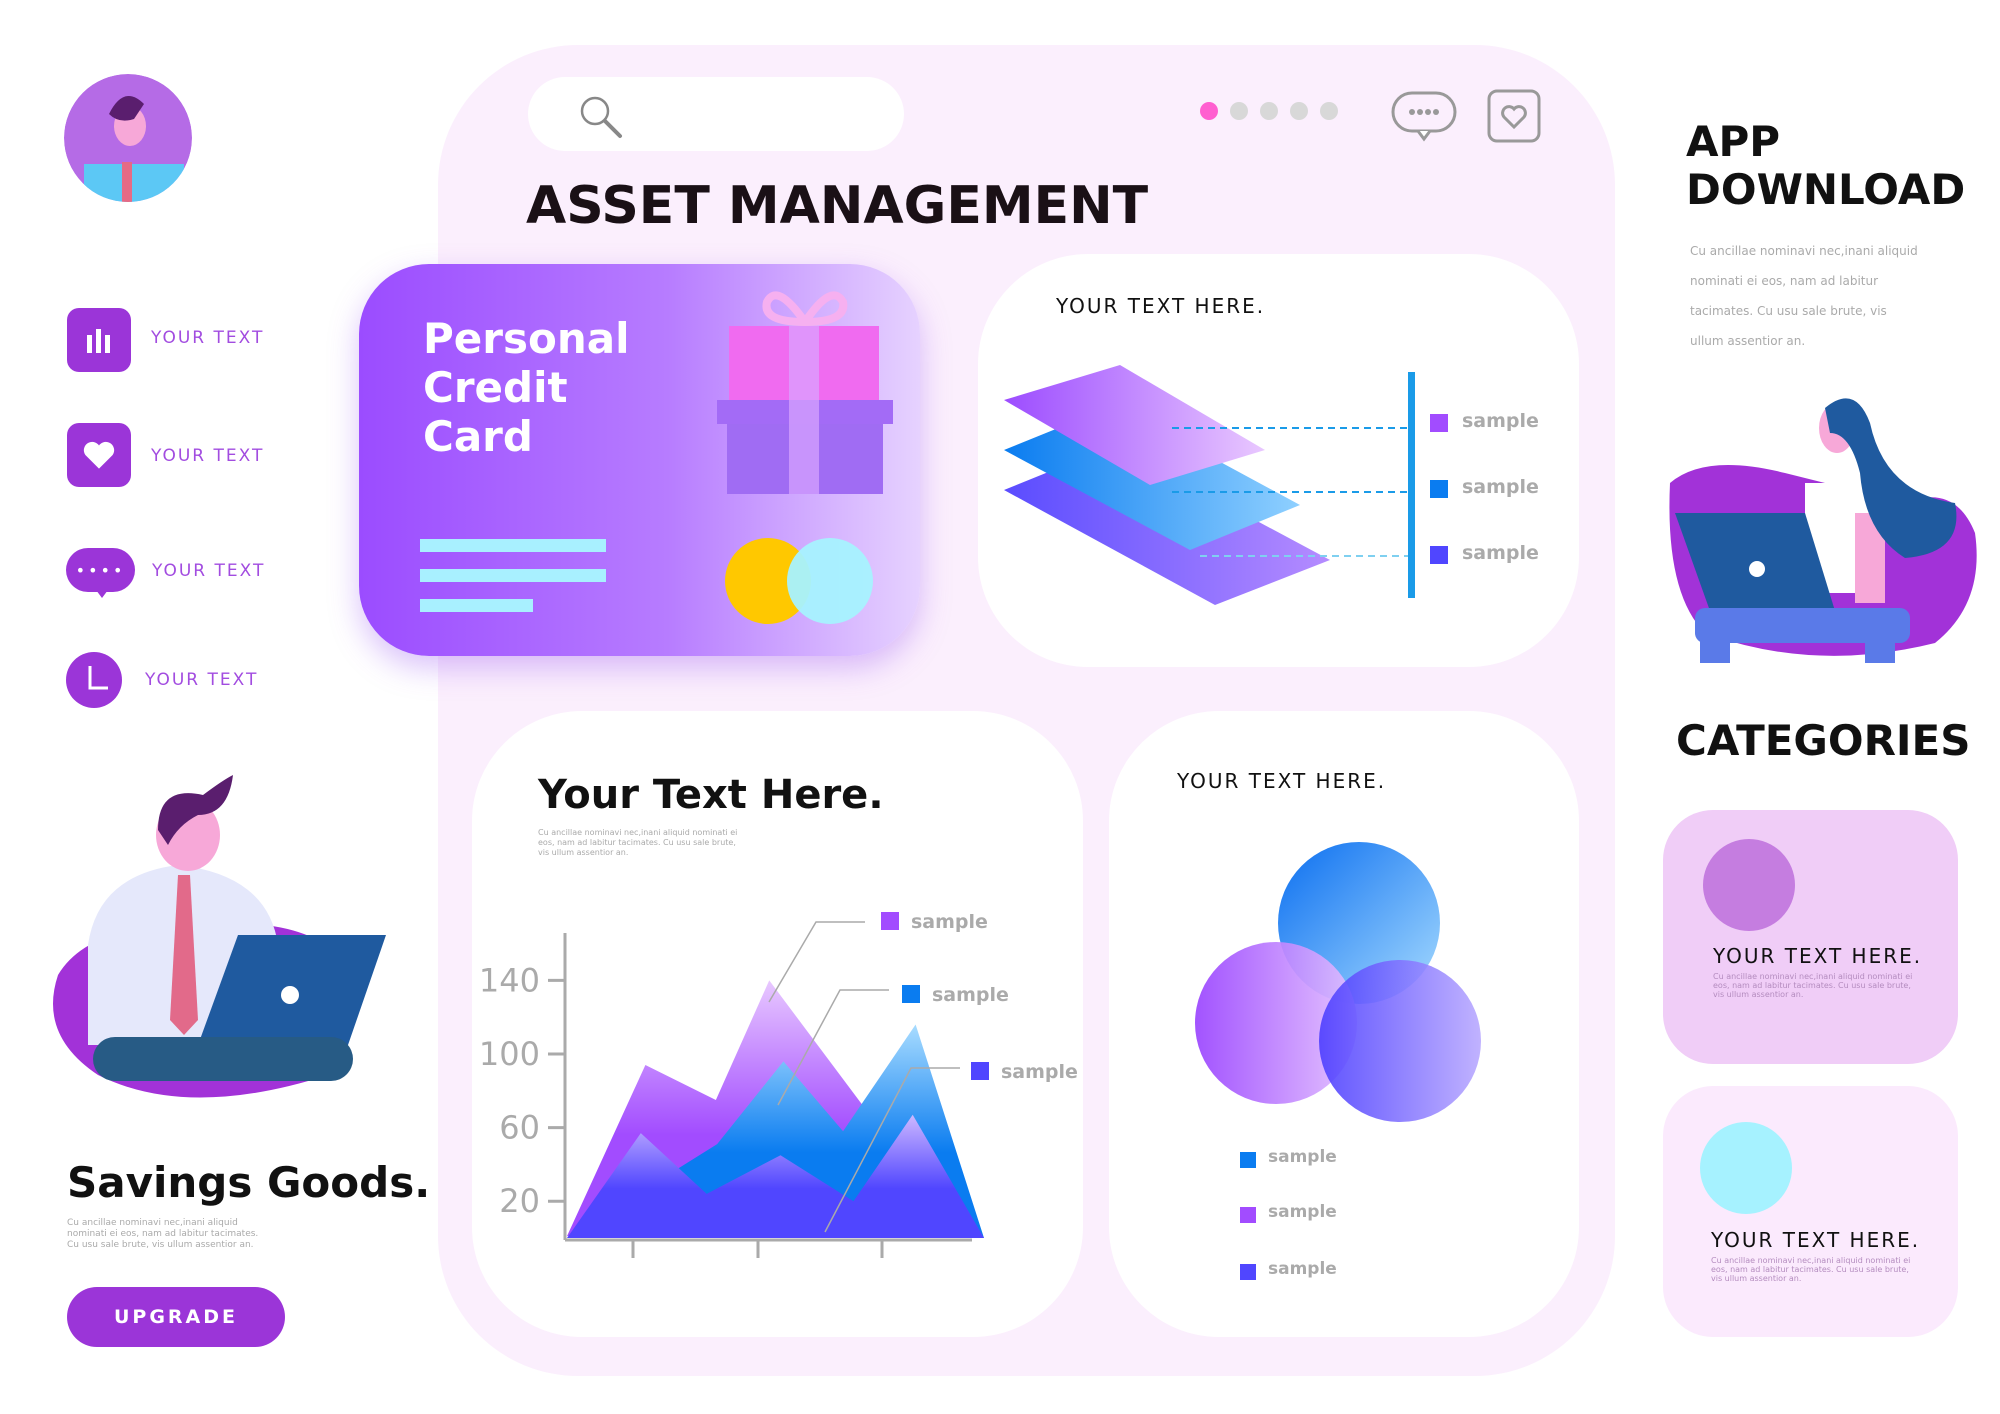  What do you see at coordinates (519, 1201) in the screenshot?
I see `y-tick-label: 20` at bounding box center [519, 1201].